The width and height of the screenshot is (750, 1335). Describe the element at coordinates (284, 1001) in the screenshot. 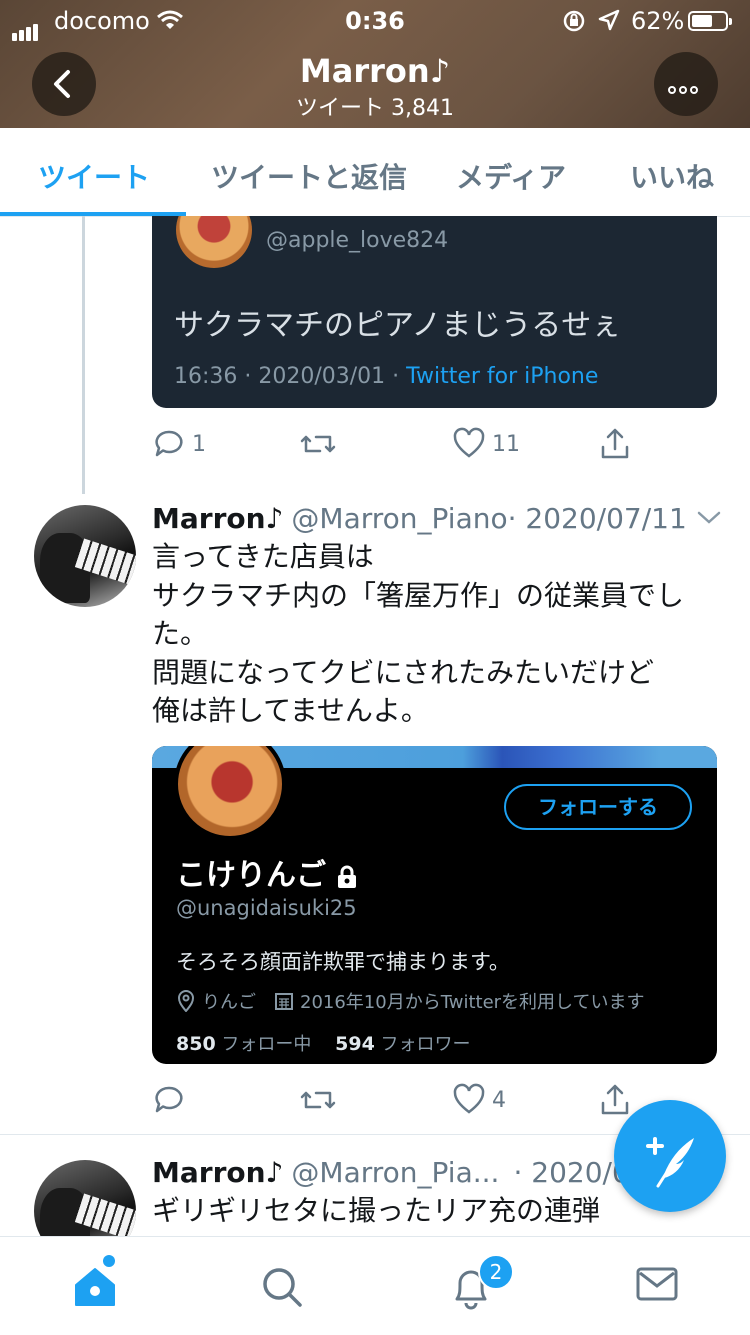

I see `calendar-icon` at that location.